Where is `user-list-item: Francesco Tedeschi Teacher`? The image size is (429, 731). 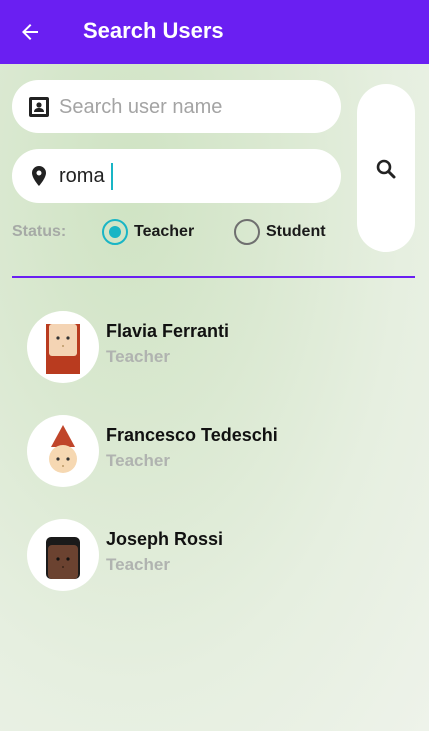 user-list-item: Francesco Tedeschi Teacher is located at coordinates (217, 452).